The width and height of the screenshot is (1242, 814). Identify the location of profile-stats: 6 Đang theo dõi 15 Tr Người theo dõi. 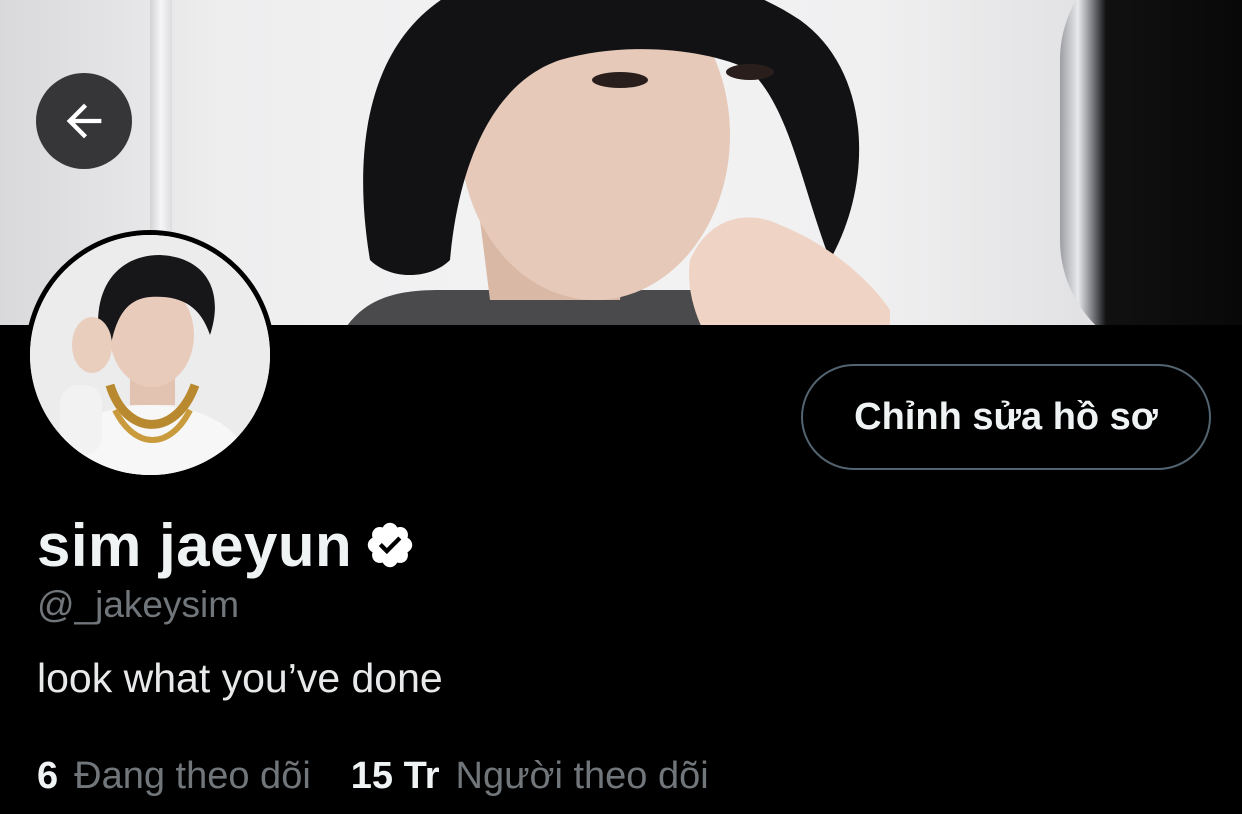
(373, 776).